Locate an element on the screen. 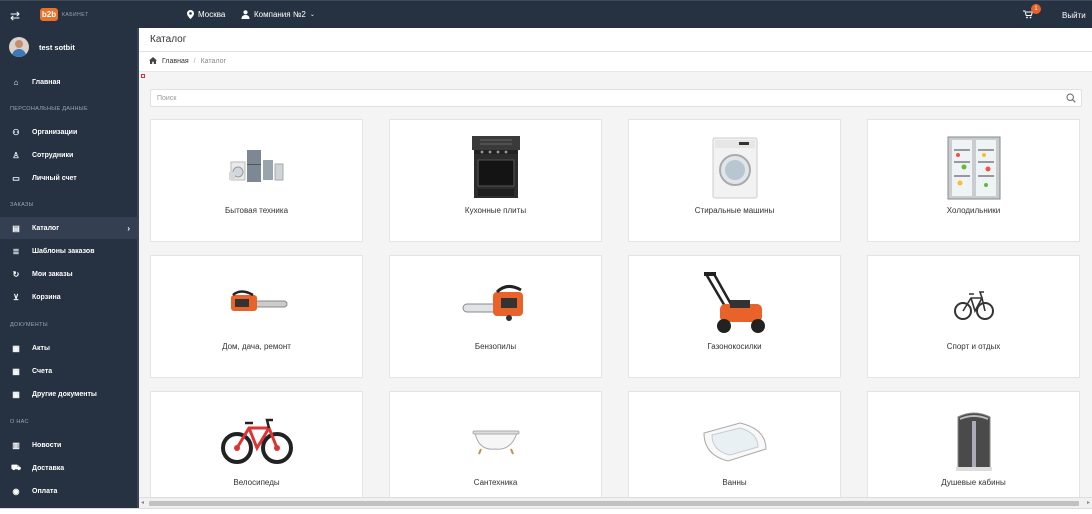  search-icon is located at coordinates (1071, 98).